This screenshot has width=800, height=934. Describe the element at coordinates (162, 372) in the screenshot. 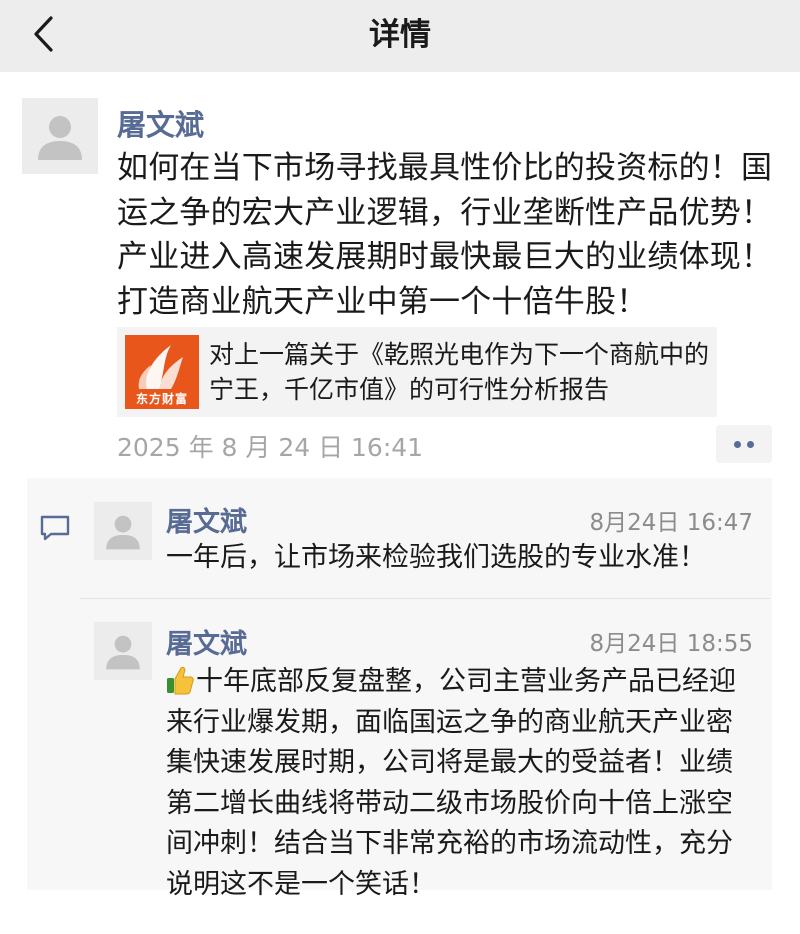

I see `eastmoney-logo: 东方财富` at that location.